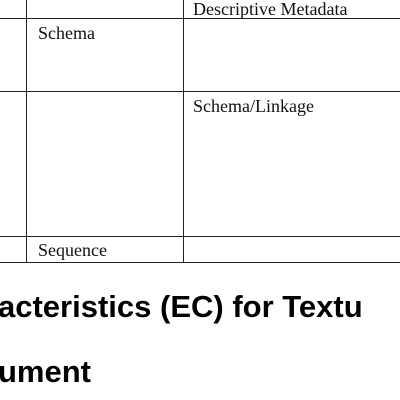 This screenshot has width=400, height=400. What do you see at coordinates (200, 262) in the screenshot?
I see `table-bottom-border` at bounding box center [200, 262].